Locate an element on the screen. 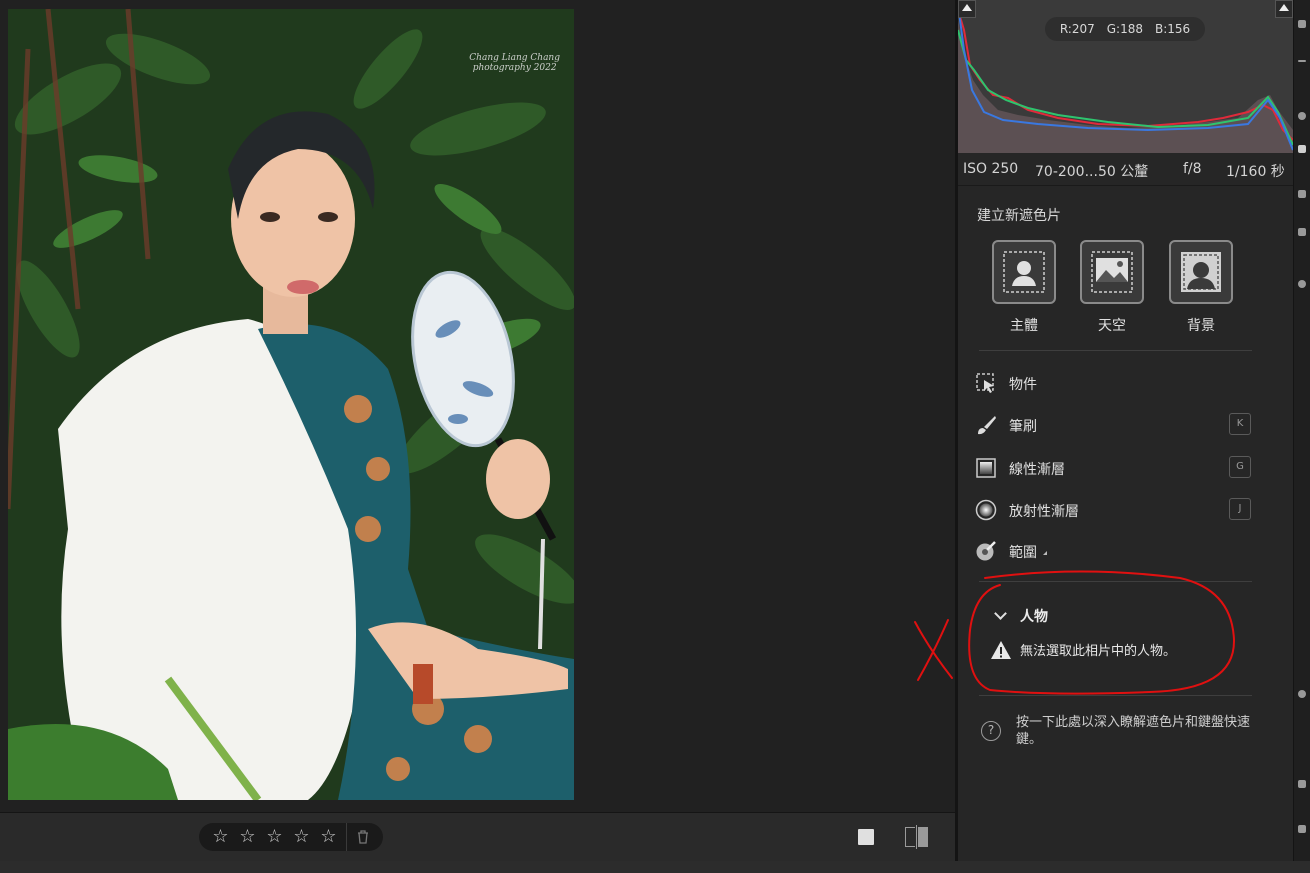 The height and width of the screenshot is (873, 1310). star-5: ☆ is located at coordinates (328, 837).